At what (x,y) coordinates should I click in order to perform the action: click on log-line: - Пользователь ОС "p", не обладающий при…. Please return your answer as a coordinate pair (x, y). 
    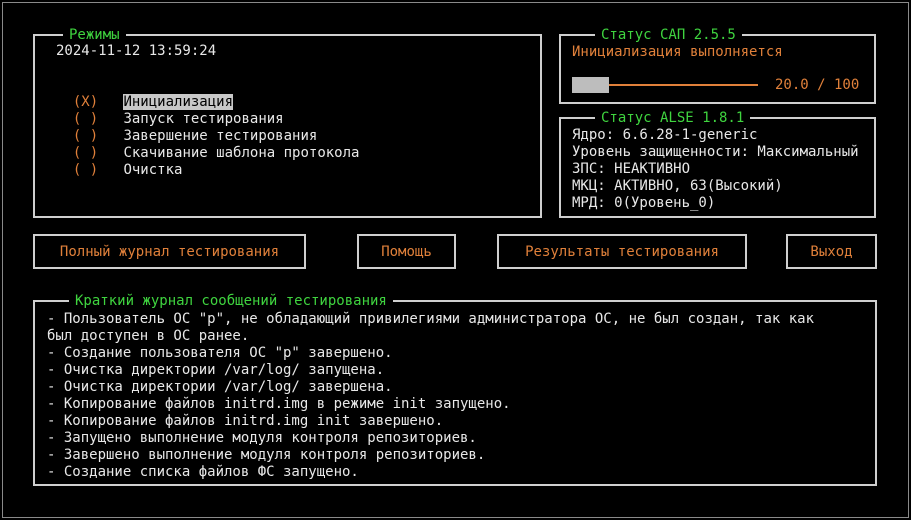
    Looking at the image, I should click on (431, 319).